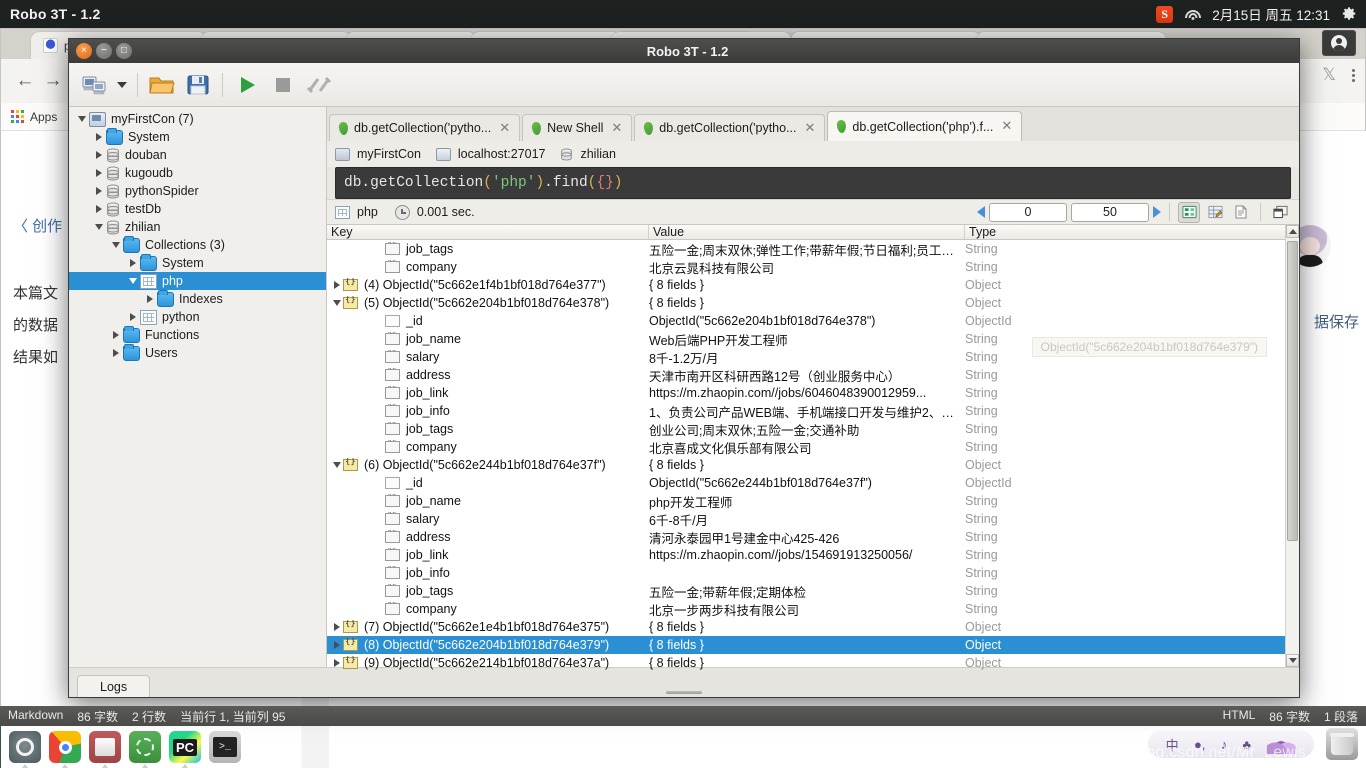  I want to click on sidebar-item-collections-3: Collections (3), so click(197, 244).